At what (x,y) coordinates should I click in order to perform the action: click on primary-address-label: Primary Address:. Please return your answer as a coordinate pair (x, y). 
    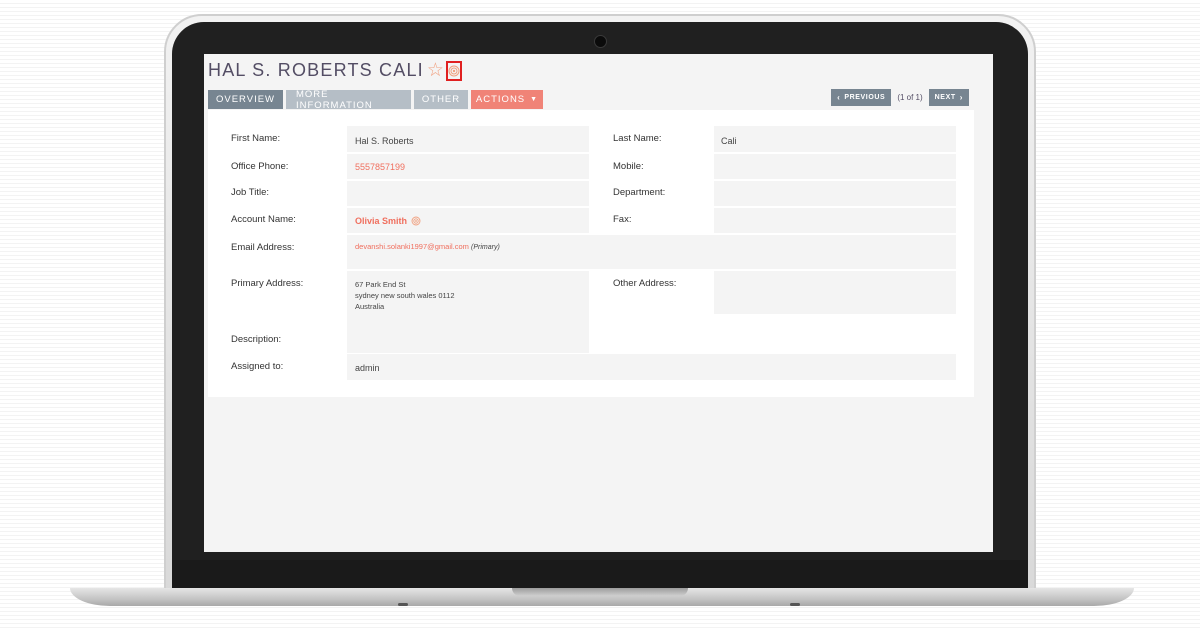
    Looking at the image, I should click on (267, 283).